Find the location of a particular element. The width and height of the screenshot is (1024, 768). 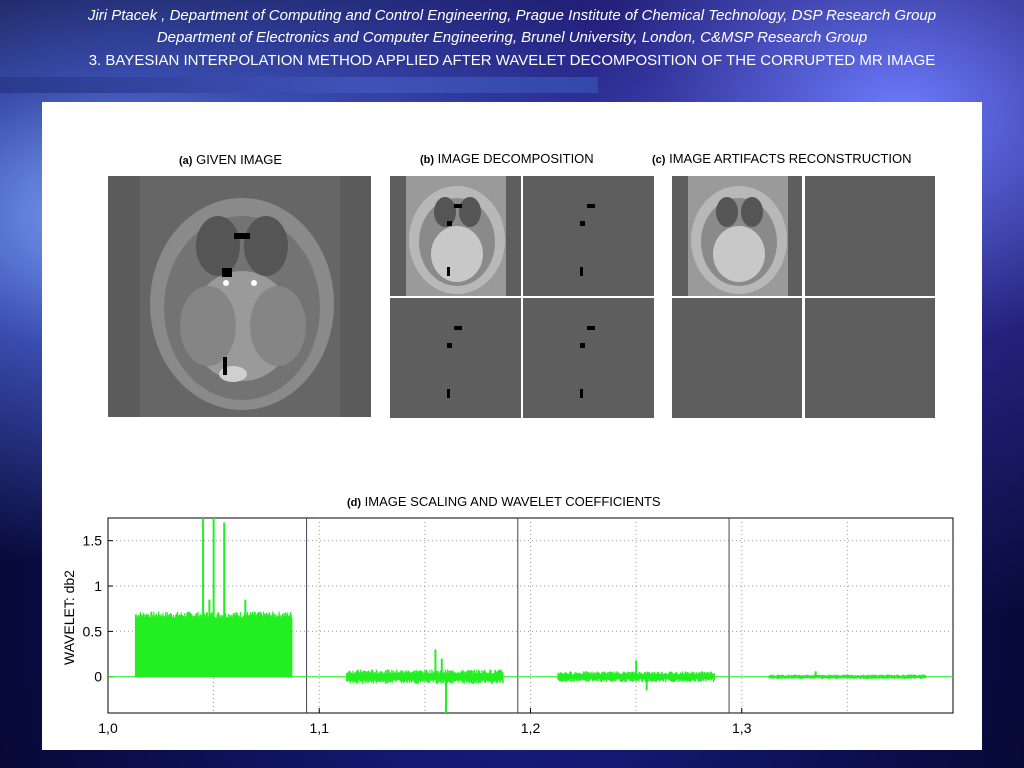

figure-c-label: (c) IMAGE ARTIFACTS RECONSTRUCTION is located at coordinates (782, 158).